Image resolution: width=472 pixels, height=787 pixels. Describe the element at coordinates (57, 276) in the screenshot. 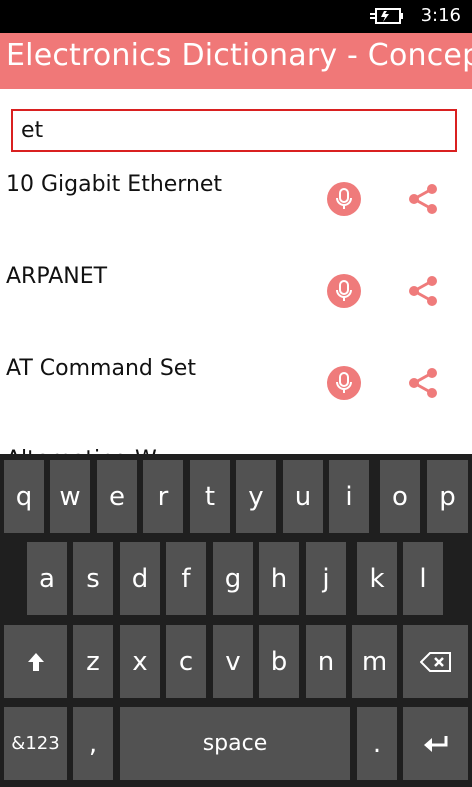

I see `item-label: ARPANET` at that location.